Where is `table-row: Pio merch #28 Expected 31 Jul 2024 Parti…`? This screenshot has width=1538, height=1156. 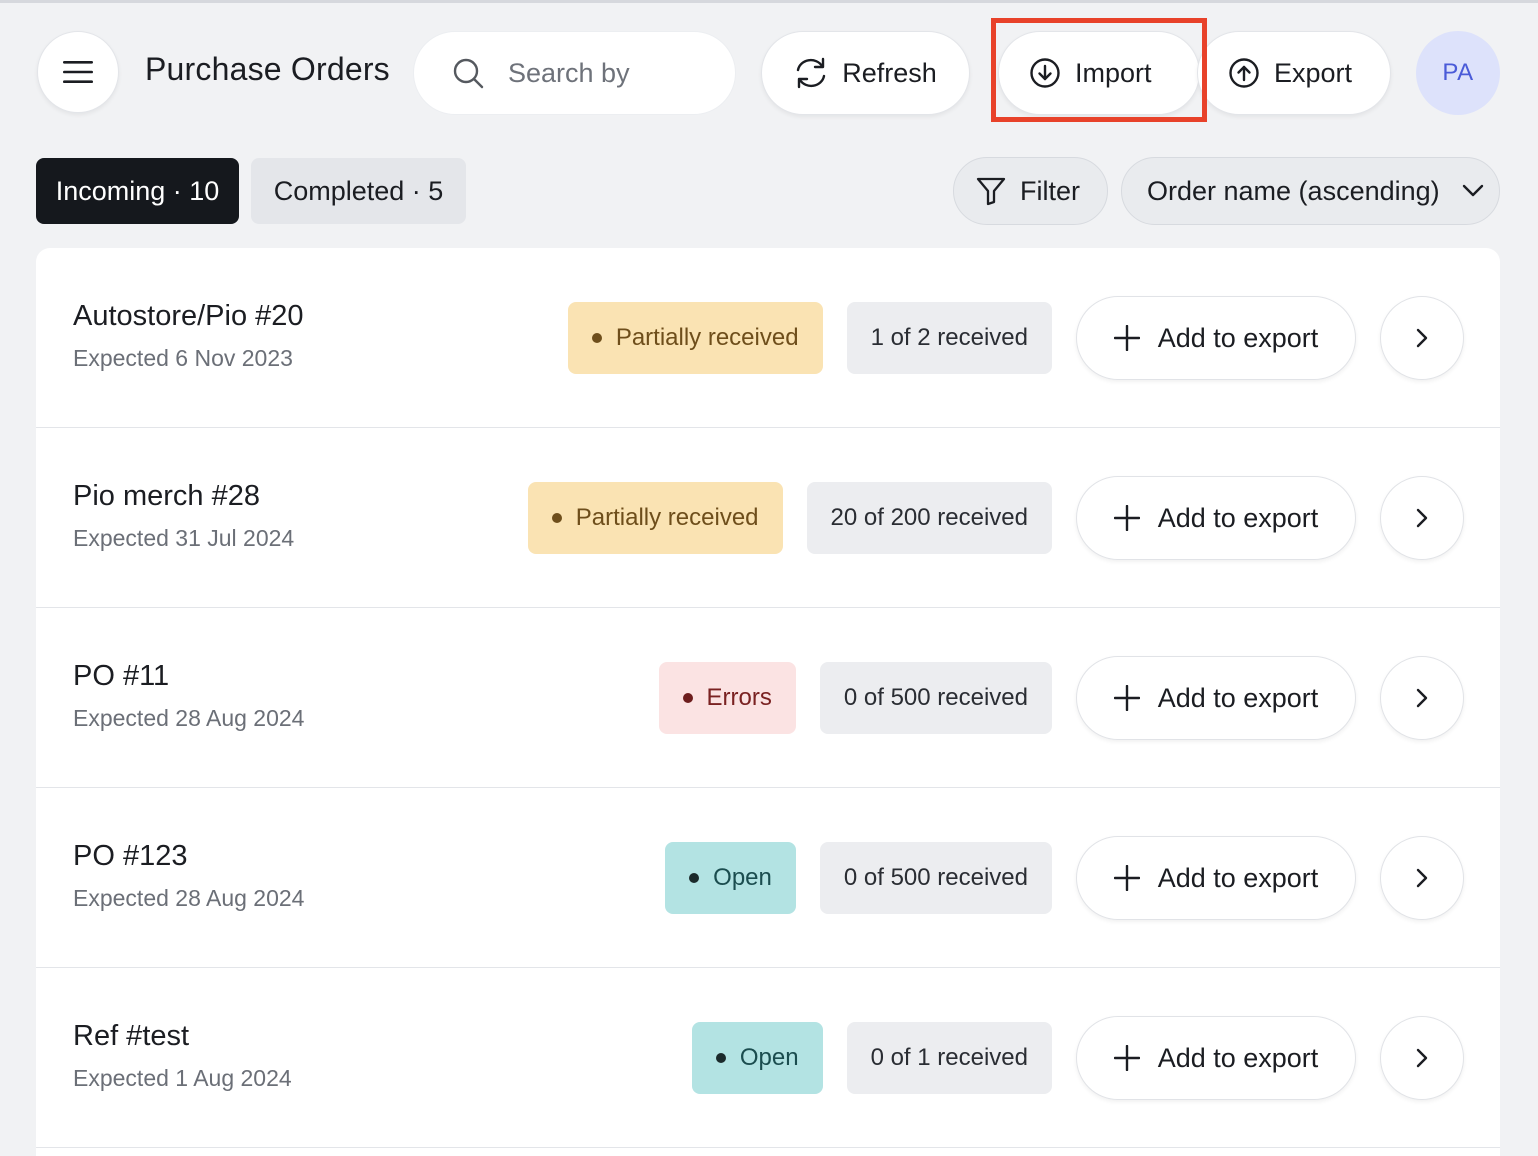 table-row: Pio merch #28 Expected 31 Jul 2024 Parti… is located at coordinates (768, 518).